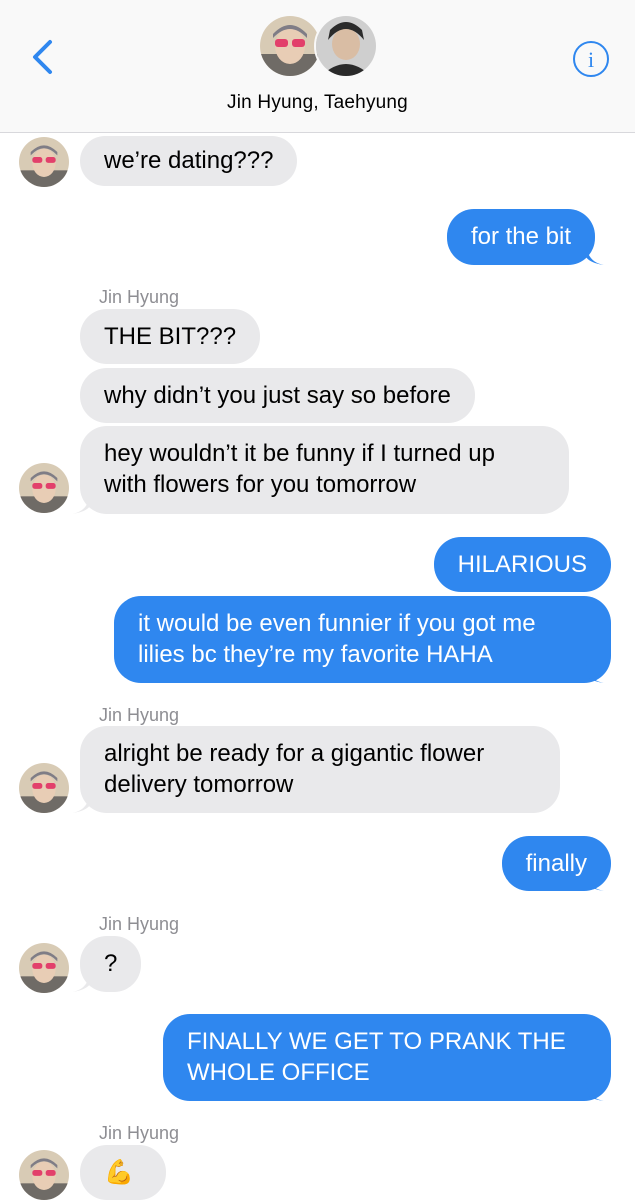  Describe the element at coordinates (294, 753) in the screenshot. I see `message-text-line: alright be ready for a gigantic flower` at that location.